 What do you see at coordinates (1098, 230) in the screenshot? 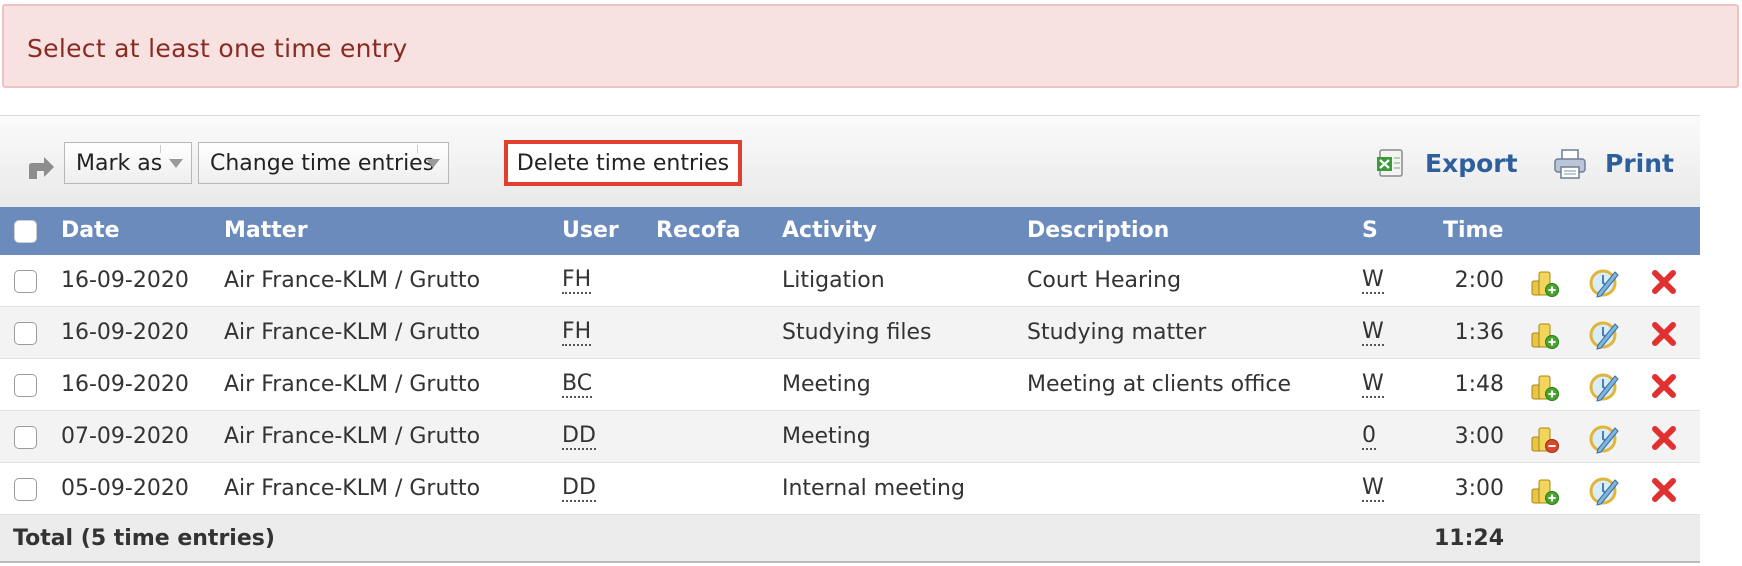
I see `header-description: Description` at bounding box center [1098, 230].